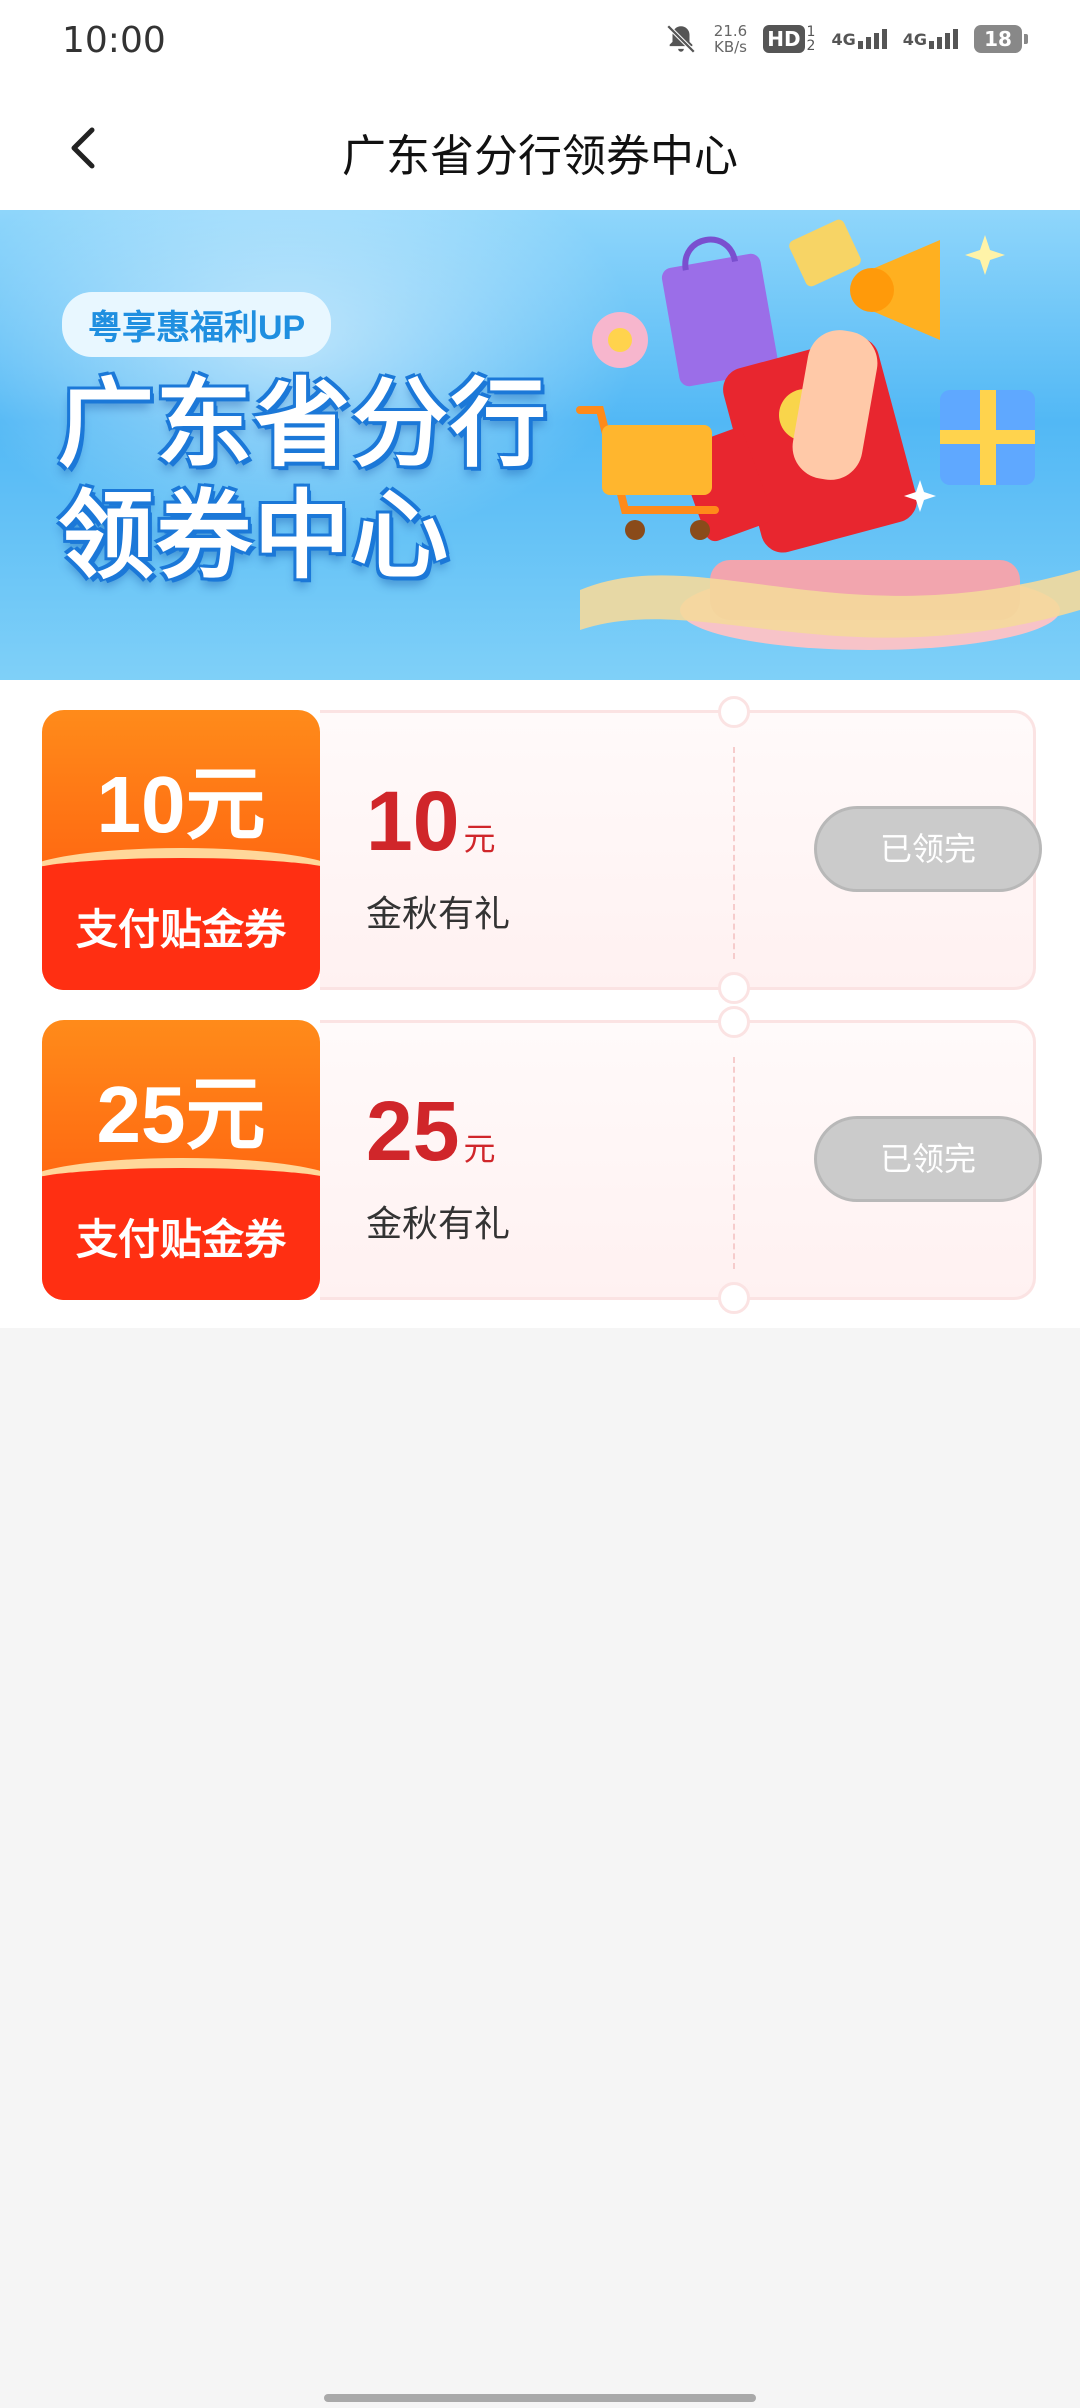 This screenshot has height=2408, width=1080. I want to click on status-icons: 21.6 KB/s HD 1 2 4G 4G 18, so click(846, 39).